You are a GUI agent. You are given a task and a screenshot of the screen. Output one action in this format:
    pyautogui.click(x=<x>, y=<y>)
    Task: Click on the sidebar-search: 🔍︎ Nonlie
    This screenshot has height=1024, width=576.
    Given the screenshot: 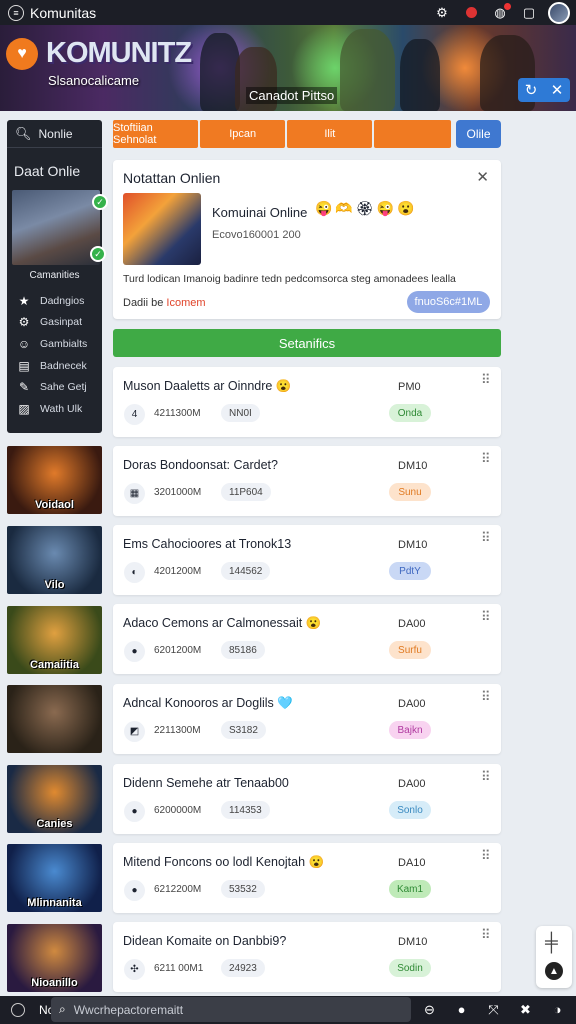 What is the action you would take?
    pyautogui.click(x=54, y=134)
    